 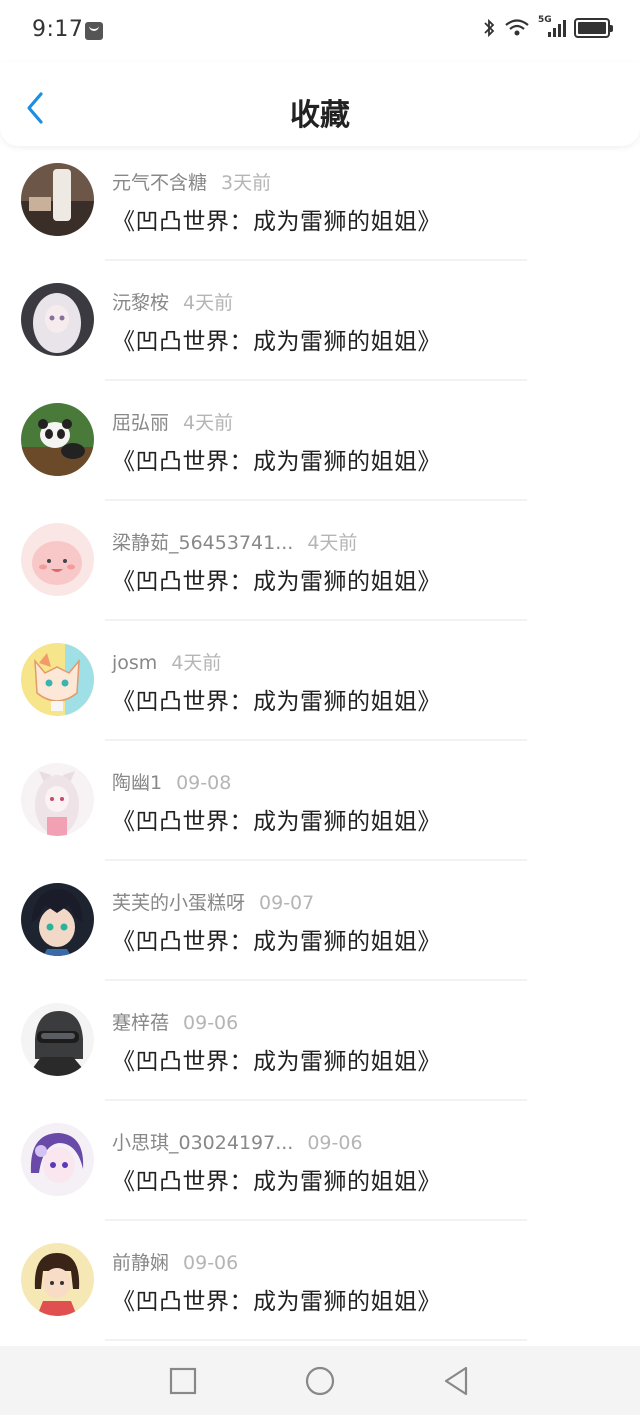 What do you see at coordinates (204, 783) in the screenshot?
I see `timestamp: 09-08` at bounding box center [204, 783].